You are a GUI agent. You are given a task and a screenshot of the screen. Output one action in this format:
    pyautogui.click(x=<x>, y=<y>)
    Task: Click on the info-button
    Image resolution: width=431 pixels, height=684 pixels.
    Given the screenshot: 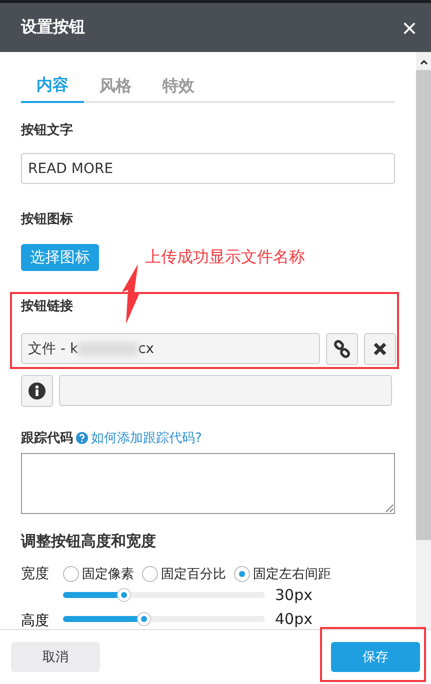 What is the action you would take?
    pyautogui.click(x=37, y=391)
    